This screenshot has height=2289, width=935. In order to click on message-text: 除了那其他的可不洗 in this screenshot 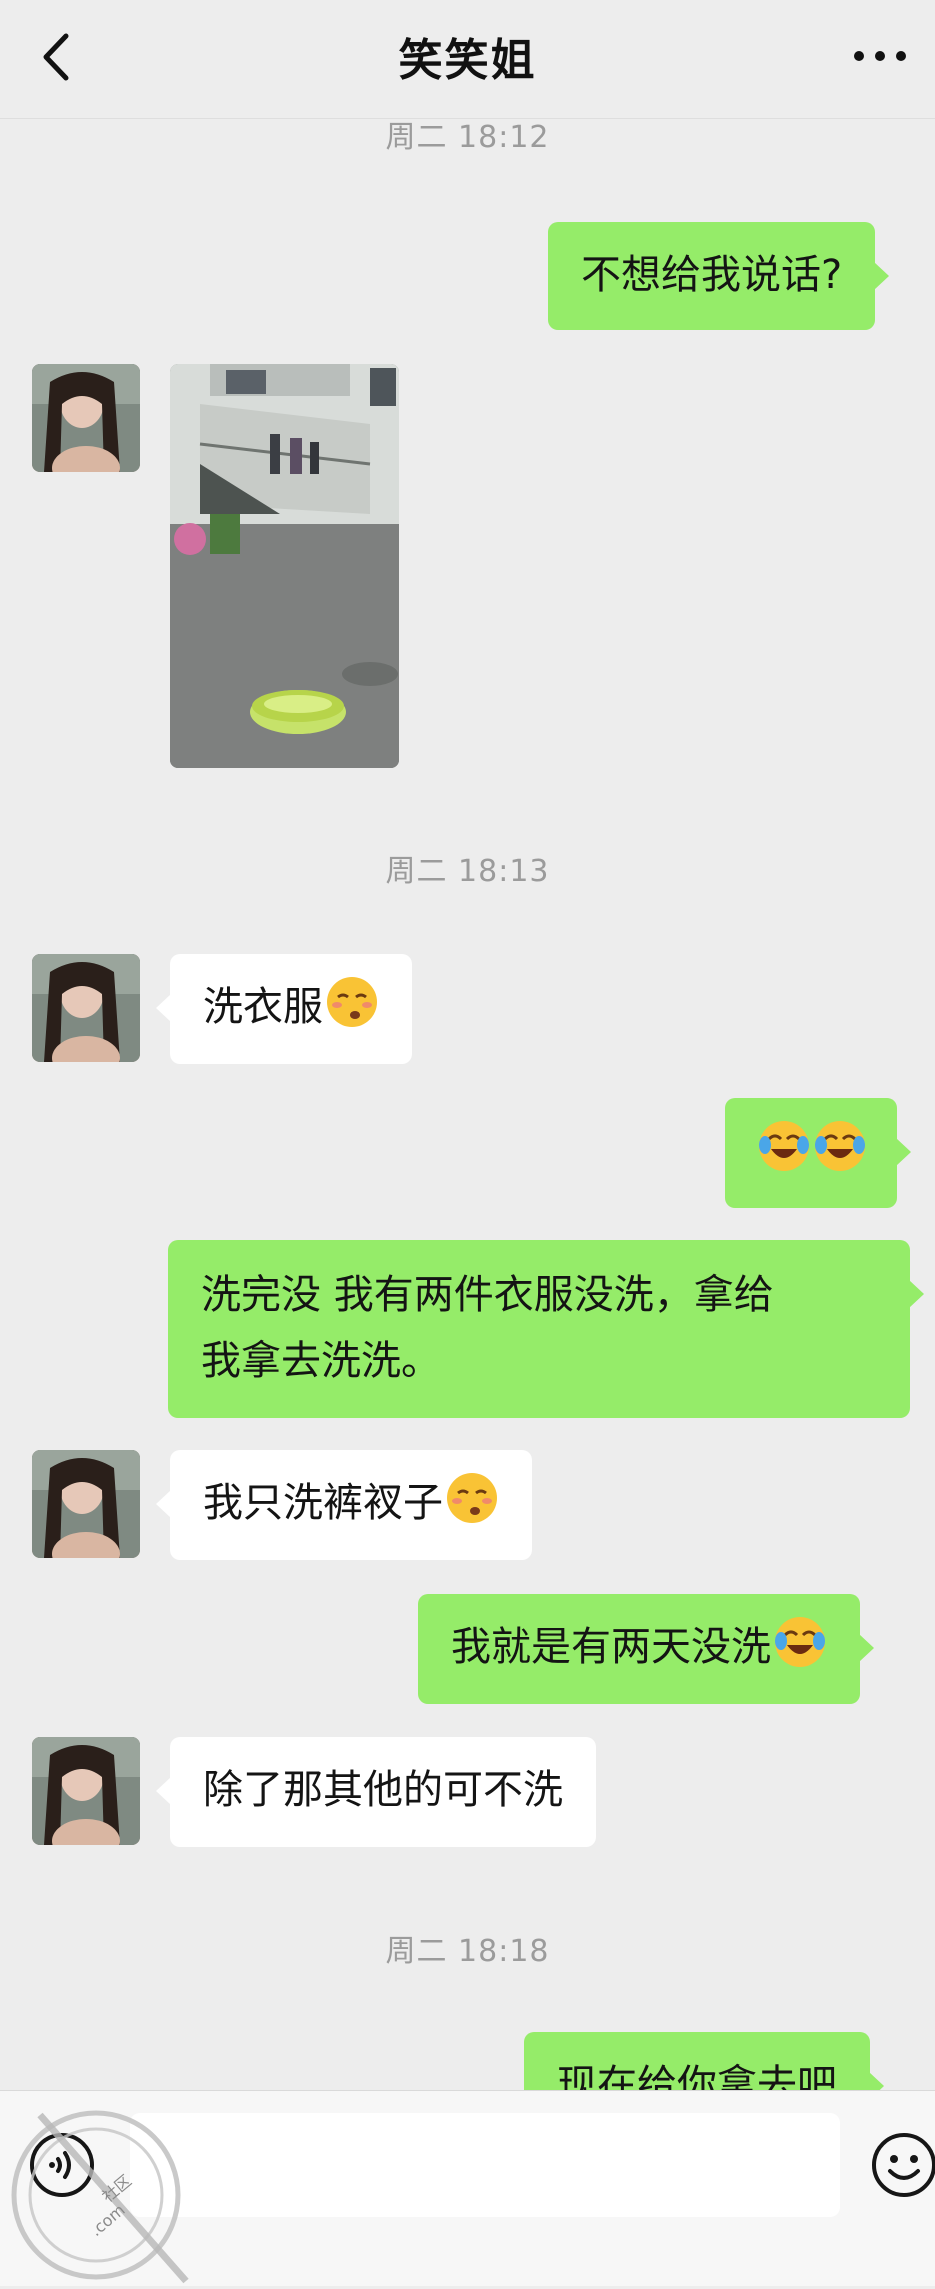, I will do `click(383, 1790)`.